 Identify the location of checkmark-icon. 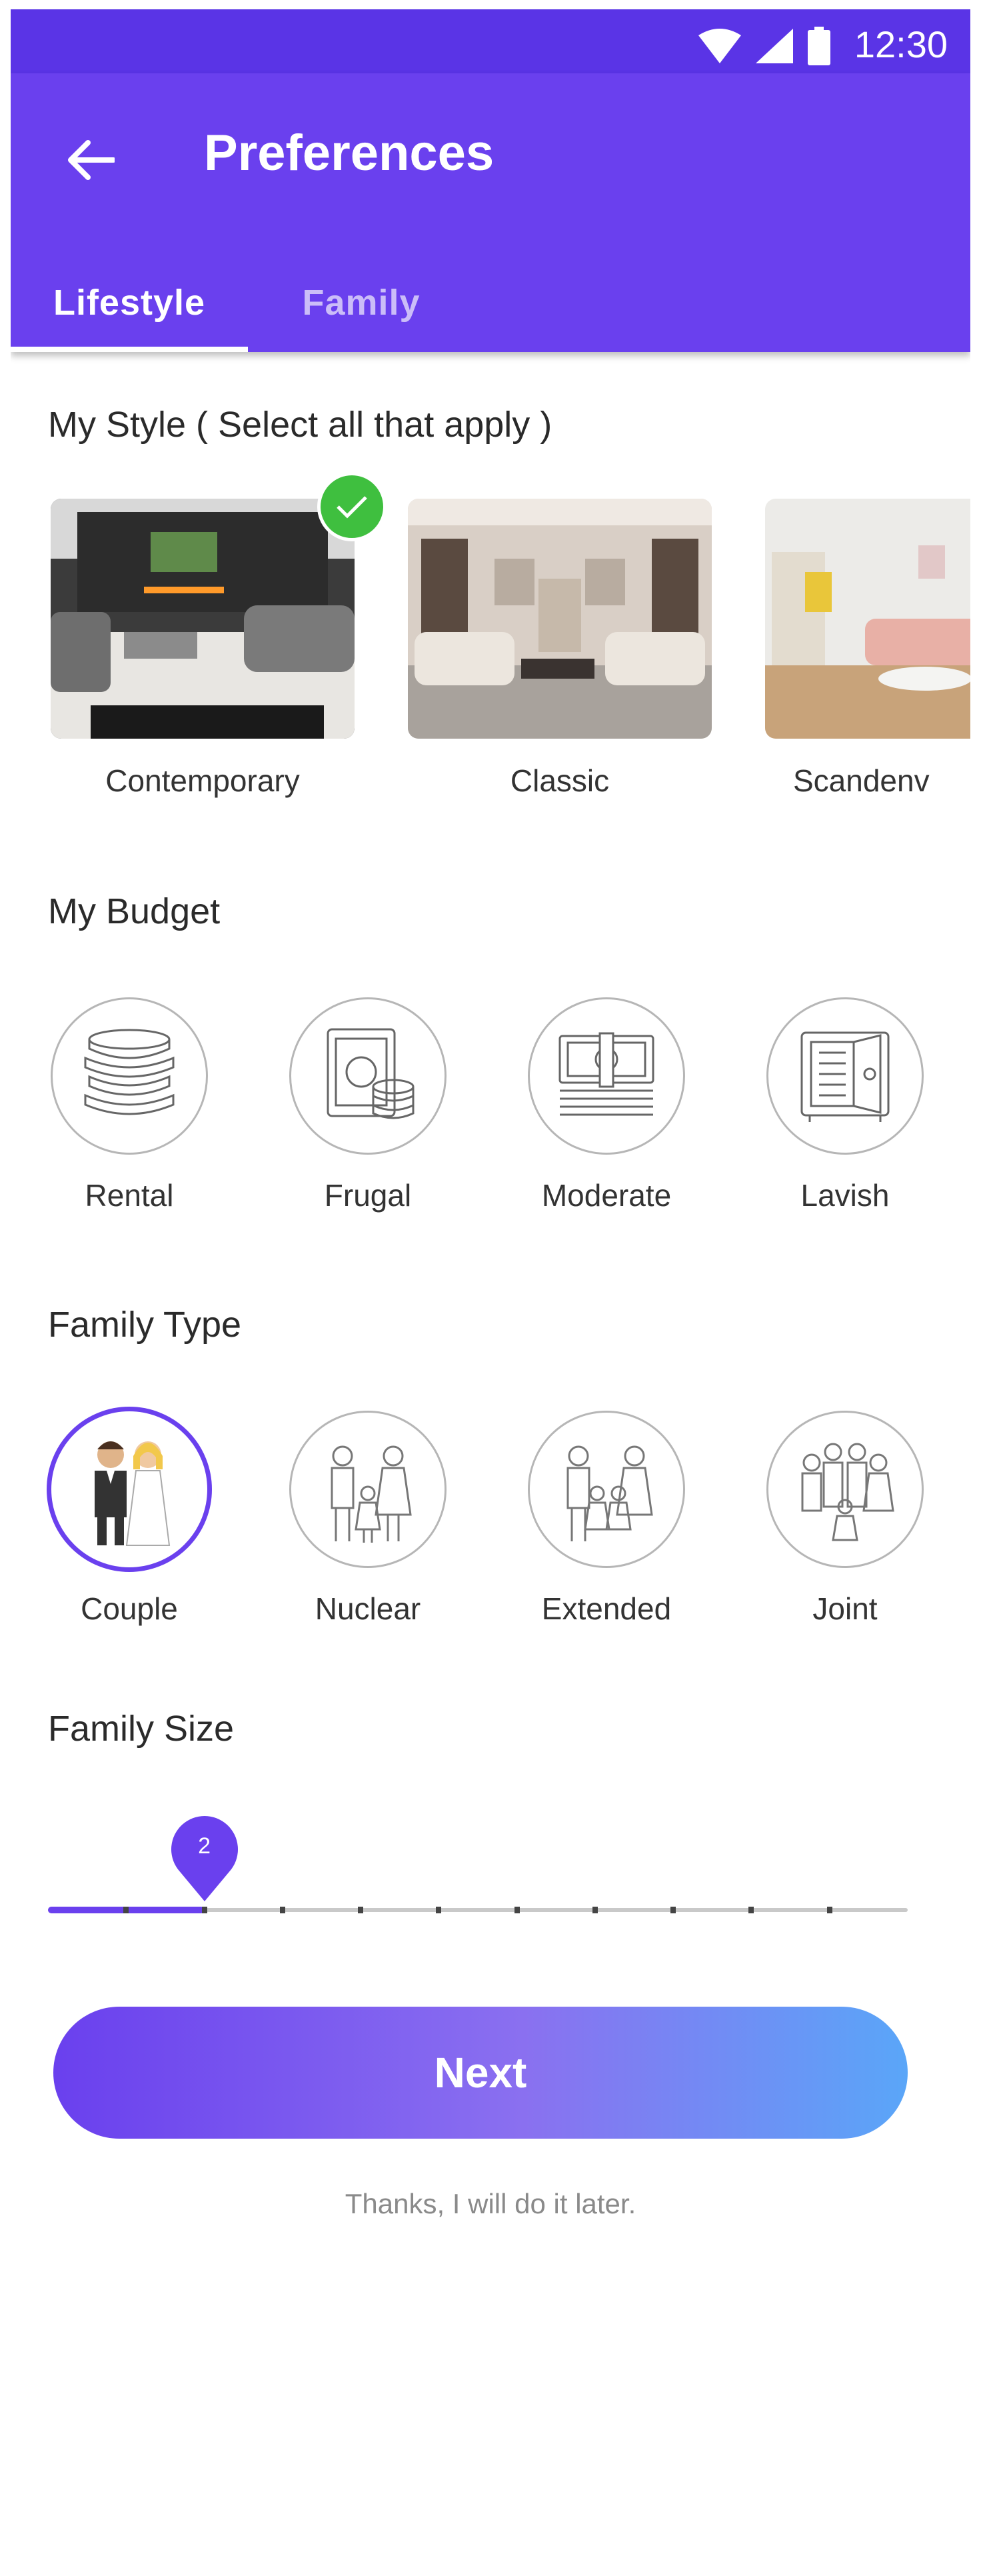
(352, 507).